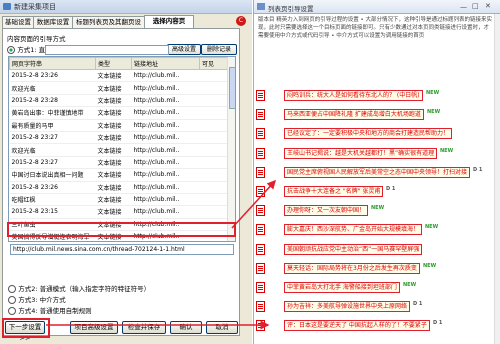  What do you see at coordinates (184, 49) in the screenshot?
I see `advanced-settings-button: 高级设置` at bounding box center [184, 49].